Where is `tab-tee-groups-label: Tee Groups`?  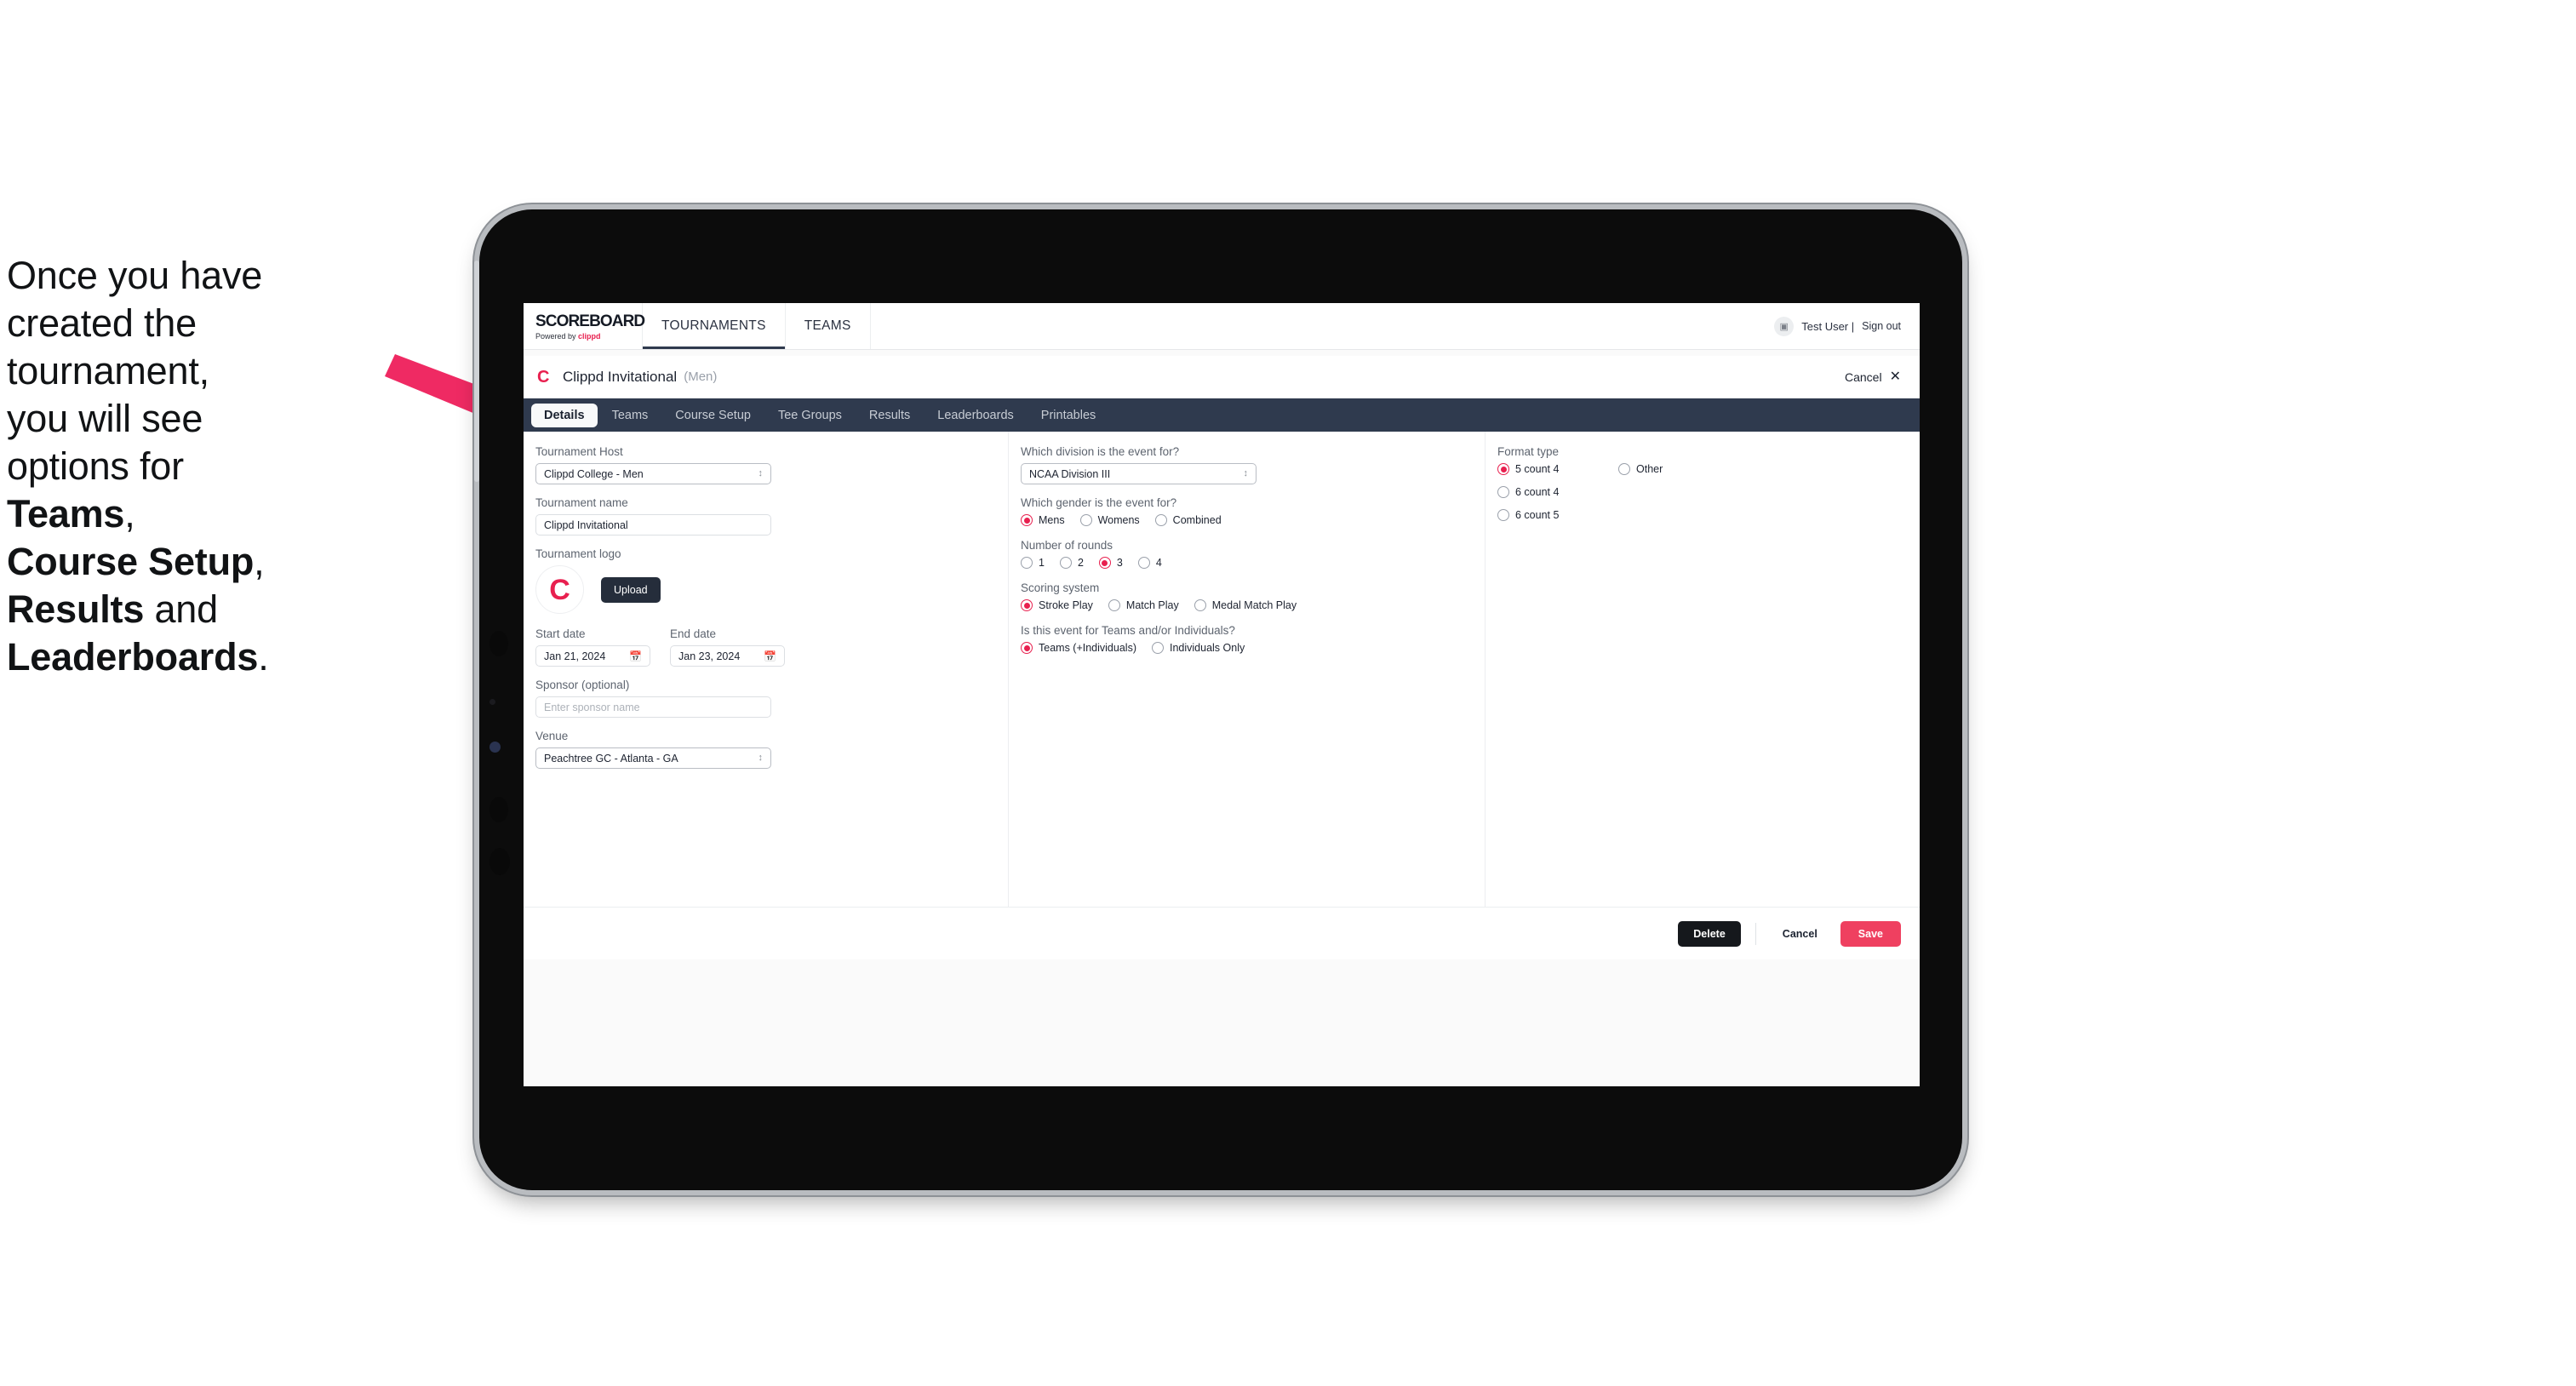
tab-tee-groups-label: Tee Groups is located at coordinates (810, 415).